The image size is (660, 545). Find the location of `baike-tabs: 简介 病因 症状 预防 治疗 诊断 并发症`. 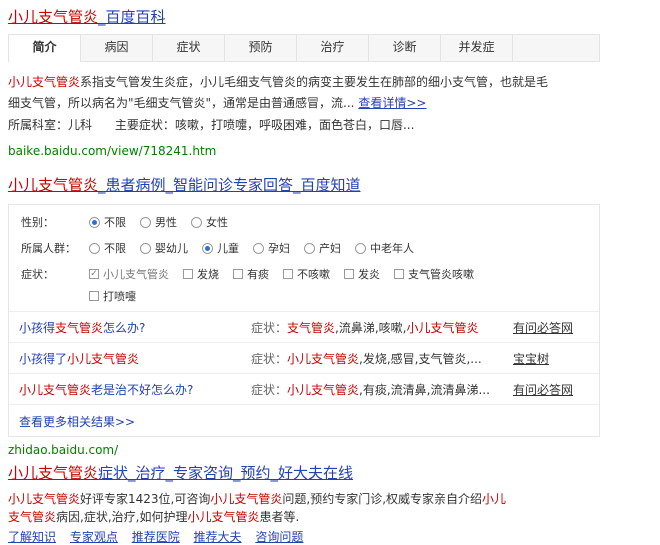

baike-tabs: 简介 病因 症状 预防 治疗 诊断 并发症 is located at coordinates (304, 48).